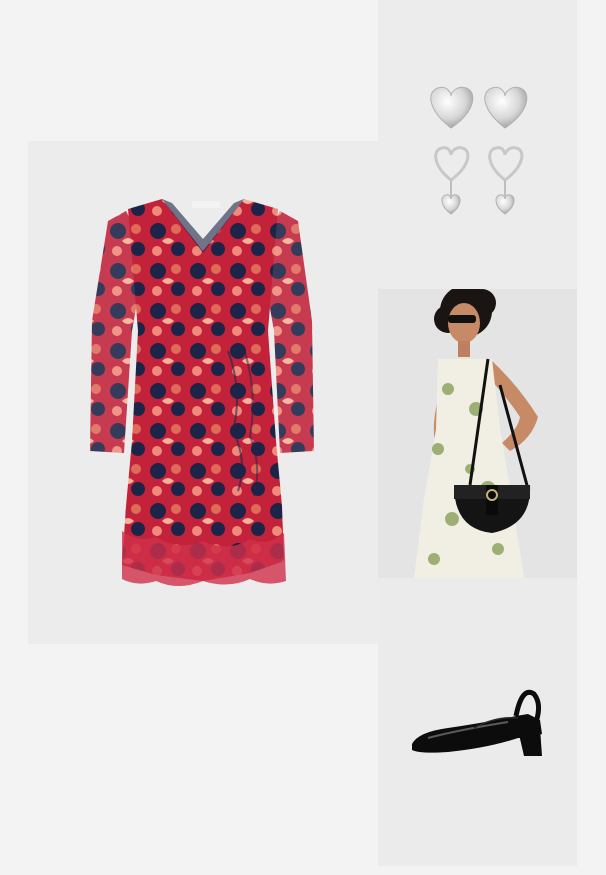  I want to click on shoe-tile, so click(477, 722).